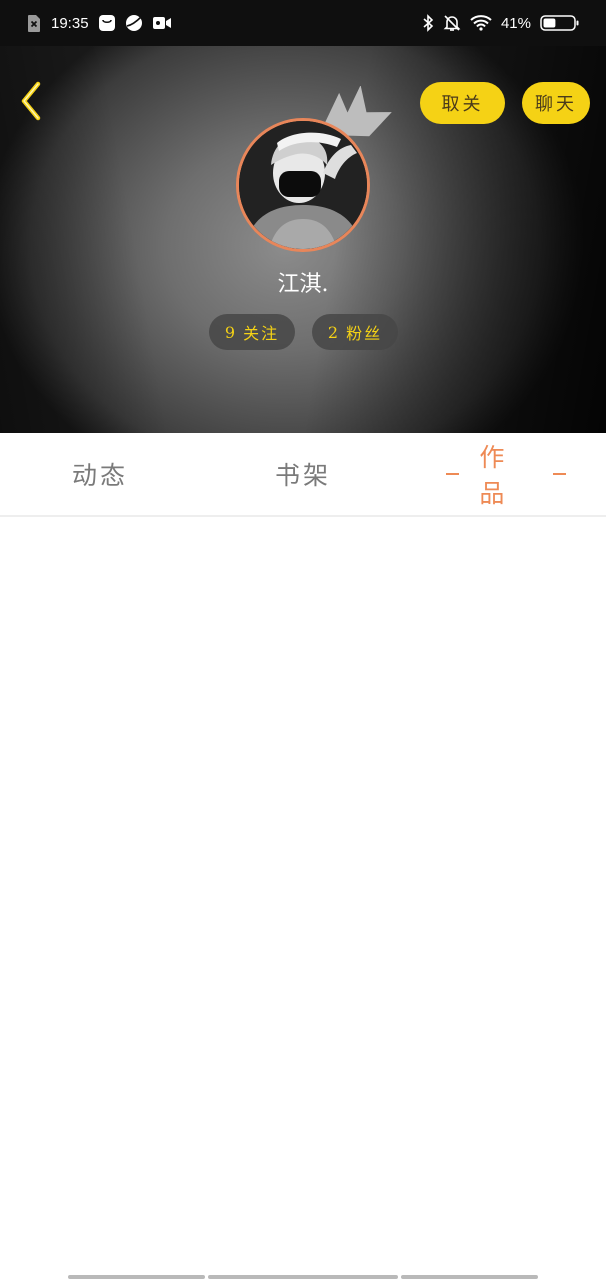 The height and width of the screenshot is (1280, 606). What do you see at coordinates (556, 103) in the screenshot?
I see `chat-button: 聊天` at bounding box center [556, 103].